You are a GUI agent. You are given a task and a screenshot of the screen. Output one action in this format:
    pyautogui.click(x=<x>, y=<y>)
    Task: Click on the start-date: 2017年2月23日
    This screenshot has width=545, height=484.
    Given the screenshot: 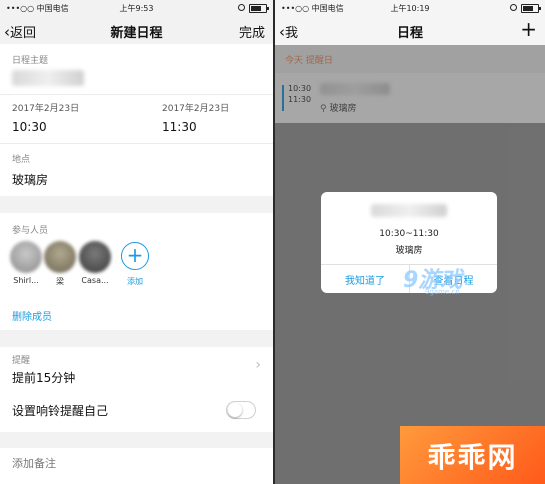 What is the action you would take?
    pyautogui.click(x=45, y=107)
    